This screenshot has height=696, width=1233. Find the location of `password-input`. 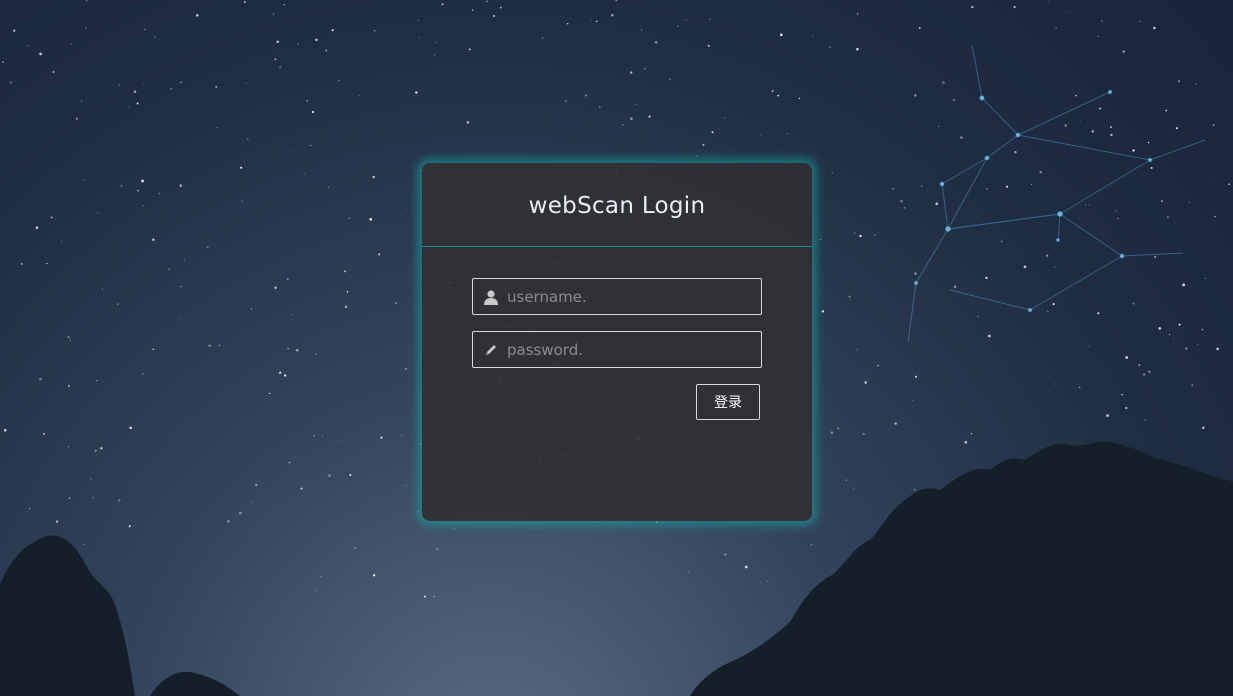

password-input is located at coordinates (632, 349).